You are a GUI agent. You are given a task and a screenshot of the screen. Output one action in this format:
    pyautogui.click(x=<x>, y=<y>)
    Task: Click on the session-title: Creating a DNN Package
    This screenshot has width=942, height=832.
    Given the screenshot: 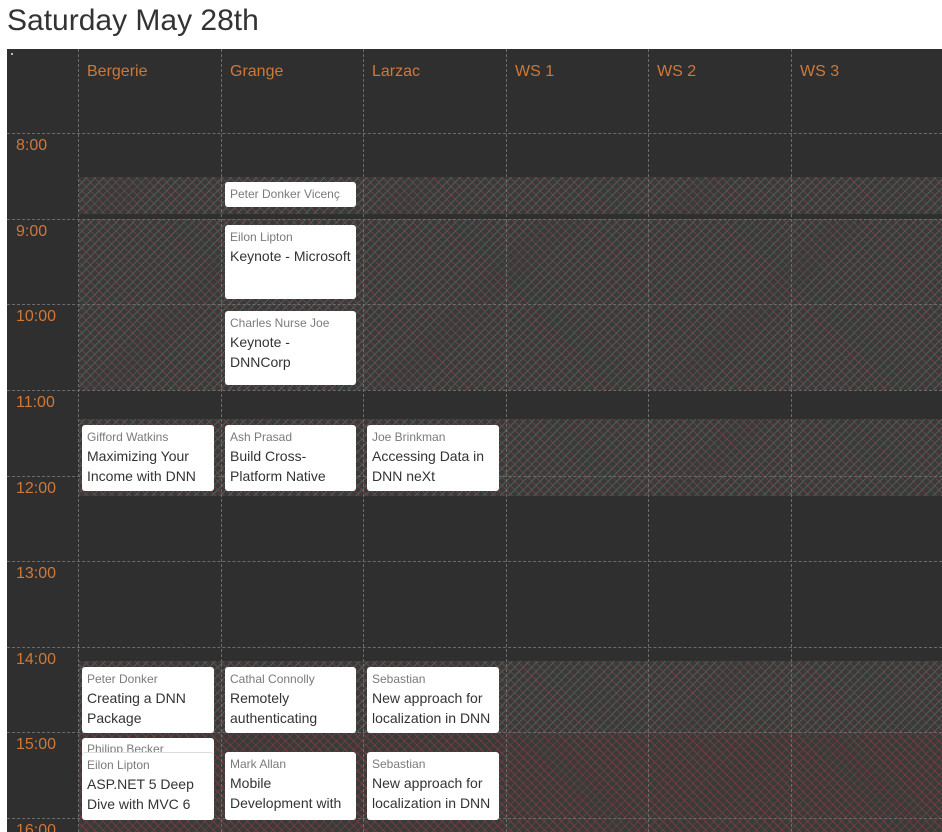 What is the action you would take?
    pyautogui.click(x=136, y=708)
    